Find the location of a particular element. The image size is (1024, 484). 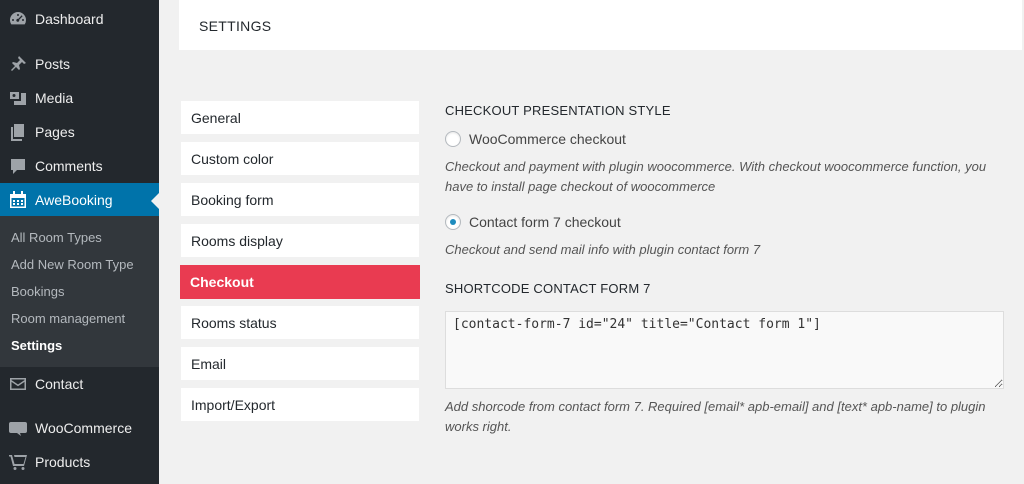

calendar-icon is located at coordinates (17, 200).